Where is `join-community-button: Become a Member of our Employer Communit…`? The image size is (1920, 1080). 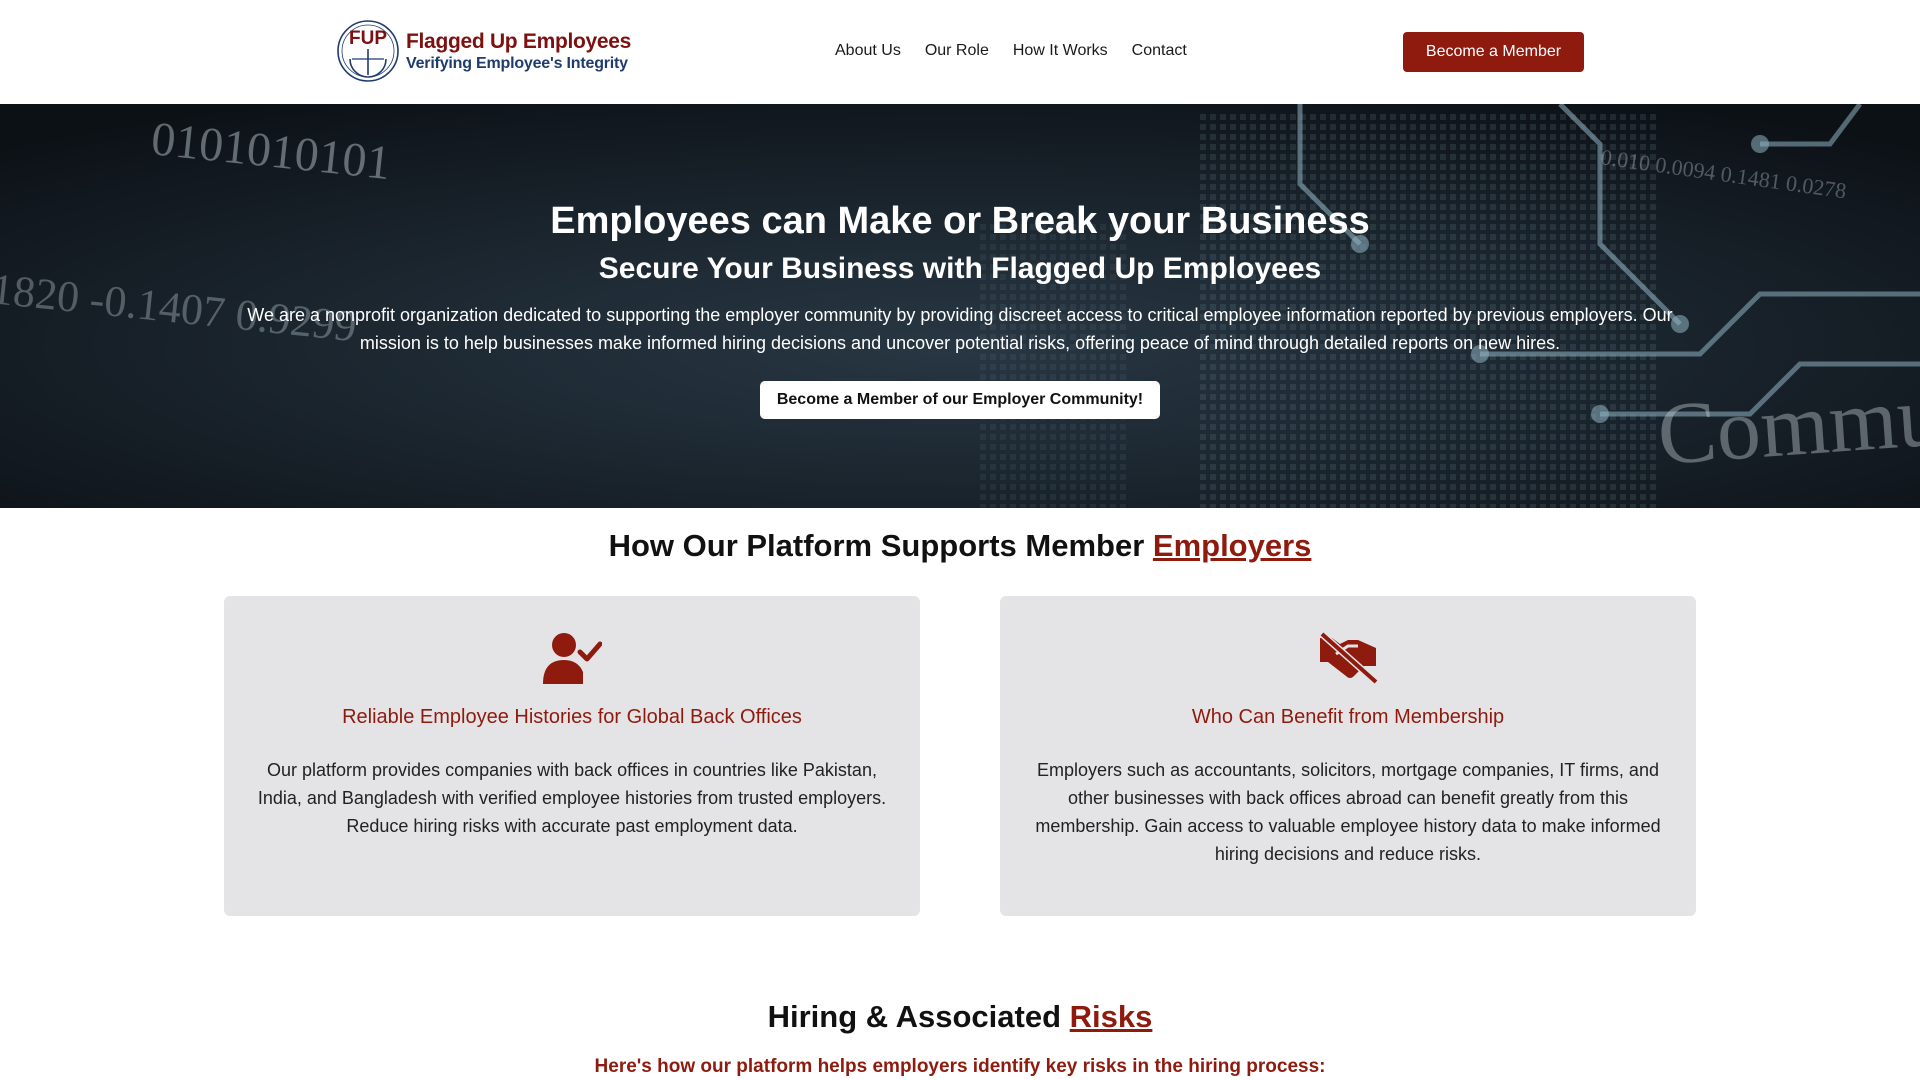
join-community-button: Become a Member of our Employer Communit… is located at coordinates (960, 400).